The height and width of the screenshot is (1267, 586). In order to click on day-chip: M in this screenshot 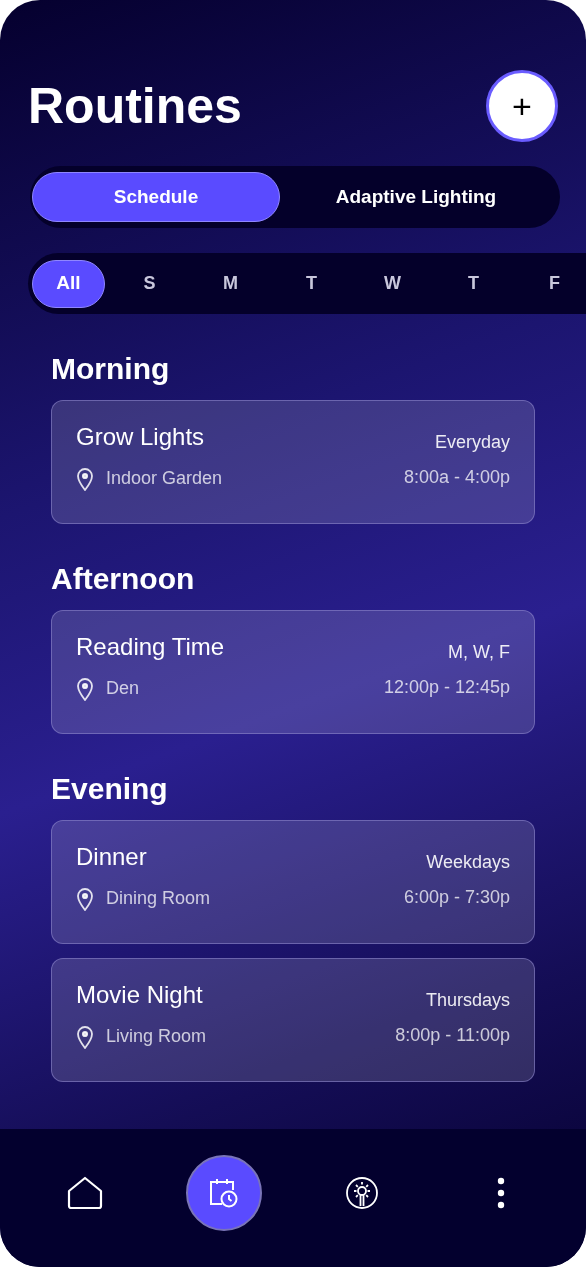, I will do `click(230, 283)`.